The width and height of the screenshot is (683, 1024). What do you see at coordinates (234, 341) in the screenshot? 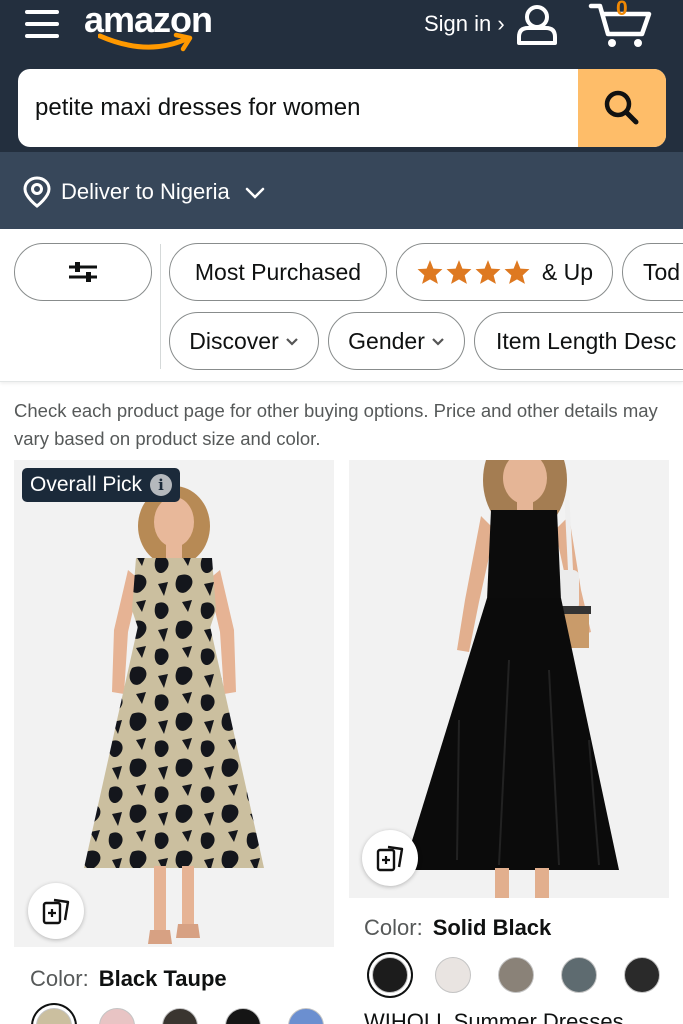
I see `filter-label: Discover` at bounding box center [234, 341].